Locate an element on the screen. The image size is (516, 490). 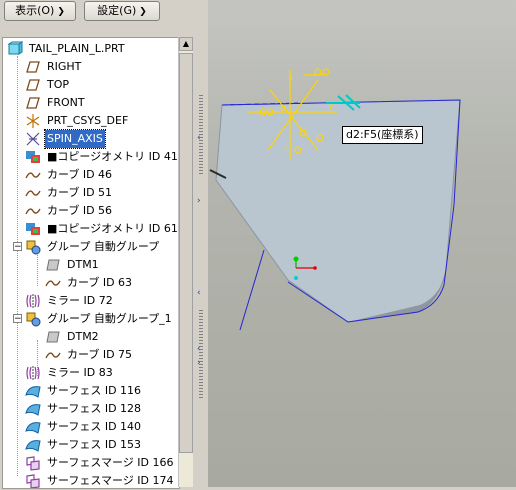
tree-item-label: PRT_CSYS_DEF is located at coordinates (88, 120).